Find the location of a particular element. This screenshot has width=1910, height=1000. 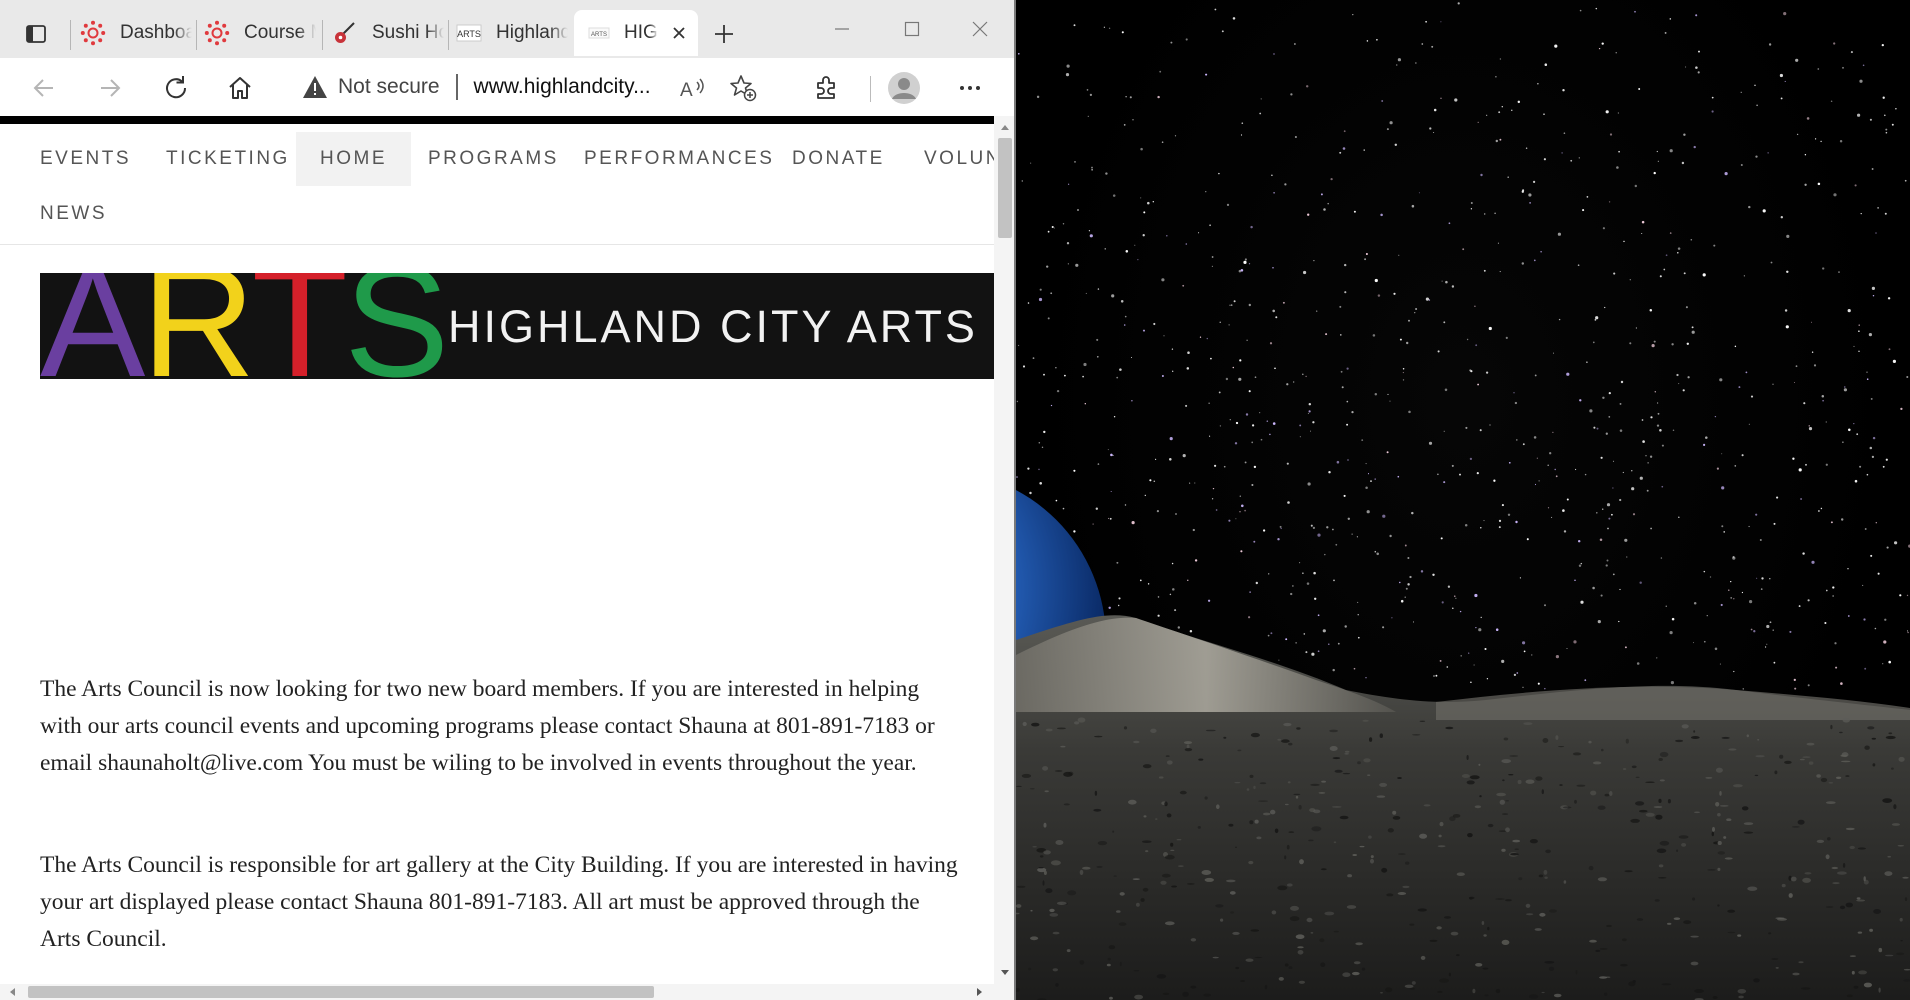

add-favorite-icon is located at coordinates (743, 88).